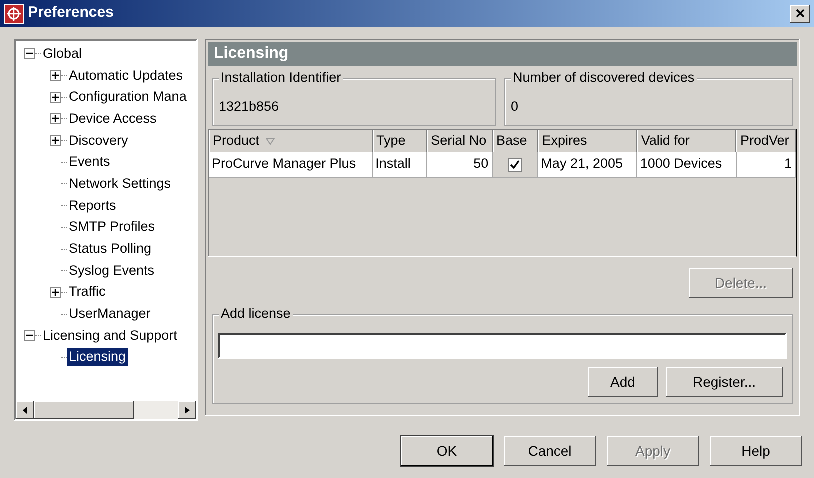  What do you see at coordinates (686, 165) in the screenshot?
I see `table-cell: 1000 Devices` at bounding box center [686, 165].